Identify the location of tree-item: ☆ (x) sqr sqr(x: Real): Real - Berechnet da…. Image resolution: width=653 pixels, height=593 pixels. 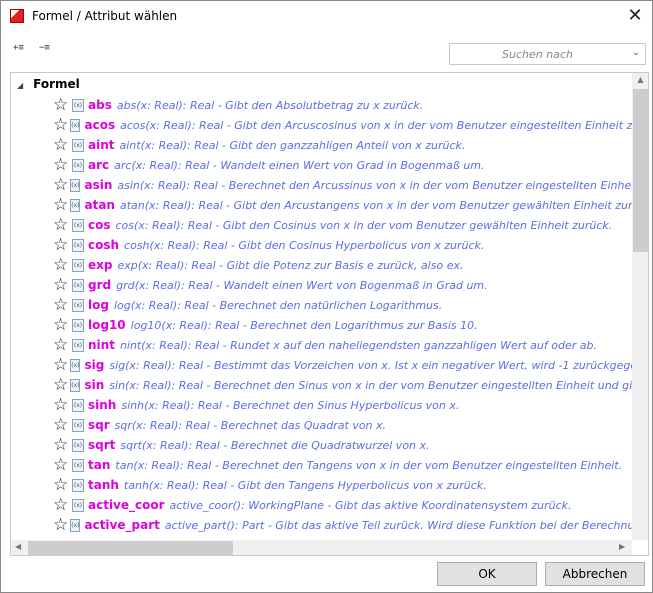
(343, 425).